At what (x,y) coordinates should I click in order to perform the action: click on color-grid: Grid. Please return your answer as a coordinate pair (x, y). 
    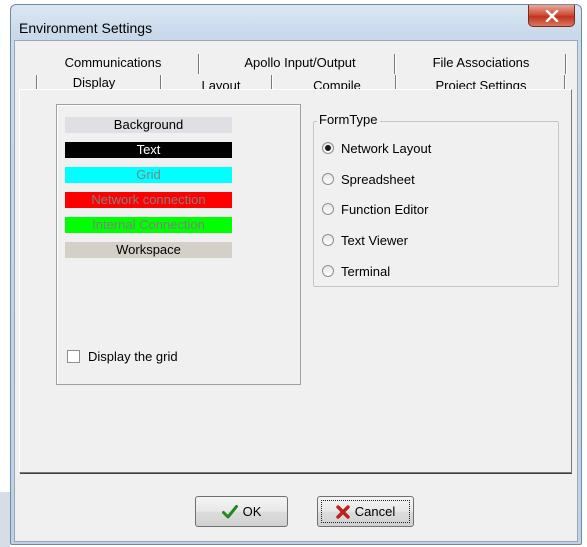
    Looking at the image, I should click on (148, 175).